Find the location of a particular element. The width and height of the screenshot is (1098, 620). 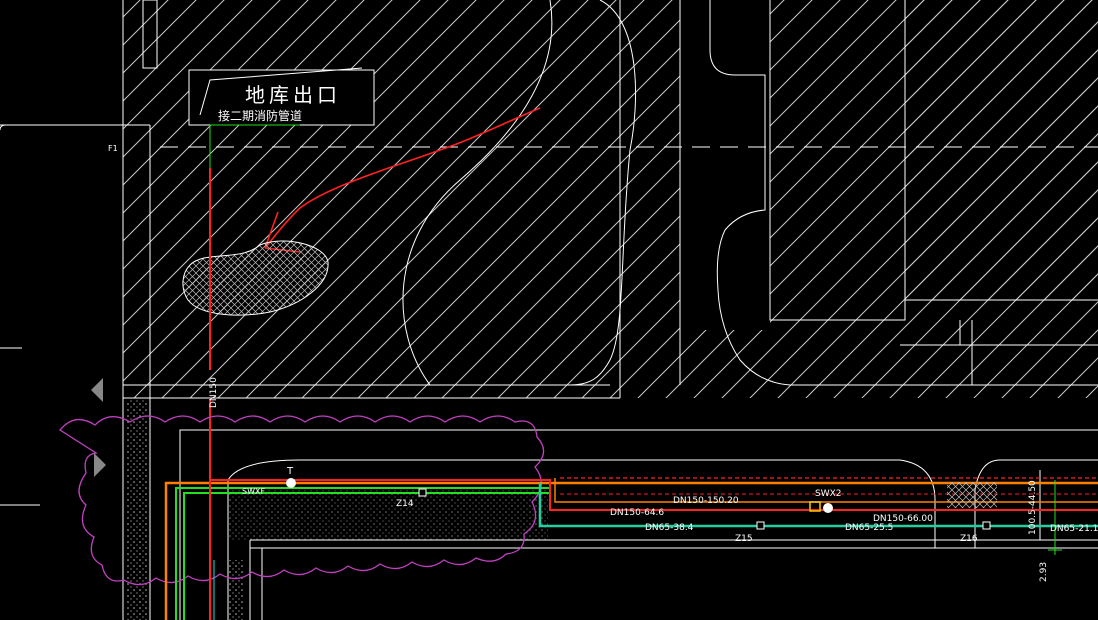

riser-label: DN150 is located at coordinates (214, 392).